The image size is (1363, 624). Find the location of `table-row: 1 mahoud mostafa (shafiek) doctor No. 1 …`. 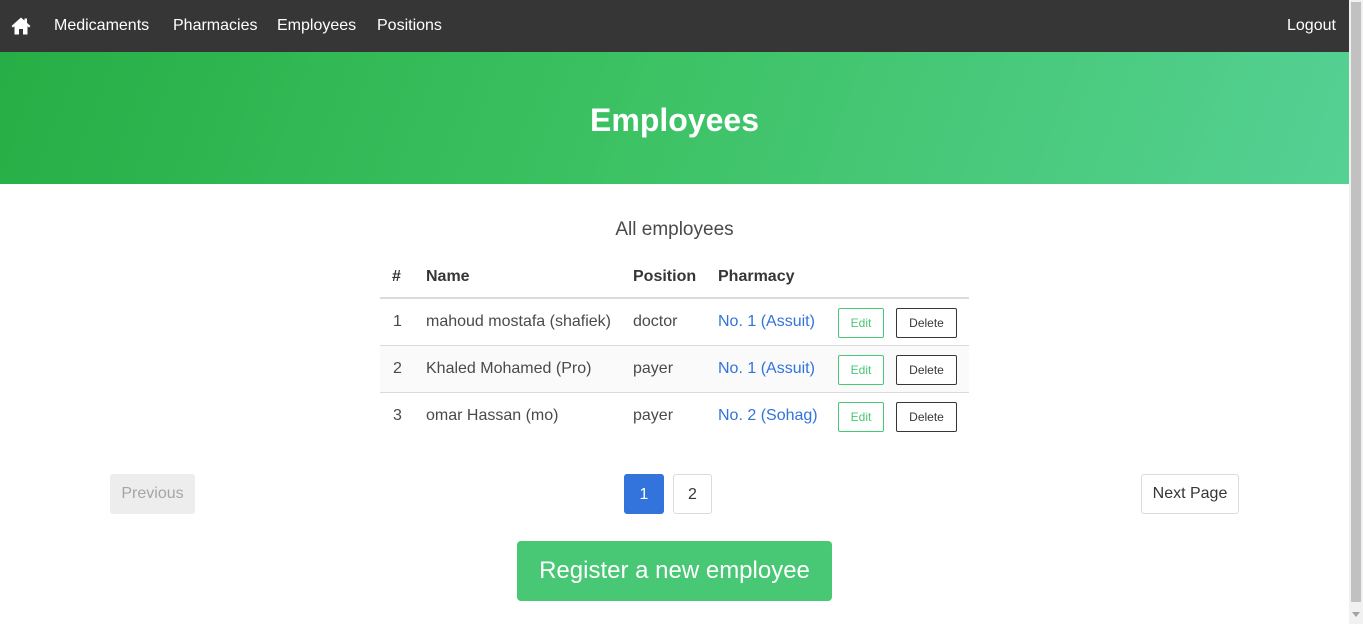

table-row: 1 mahoud mostafa (shafiek) doctor No. 1 … is located at coordinates (674, 322).